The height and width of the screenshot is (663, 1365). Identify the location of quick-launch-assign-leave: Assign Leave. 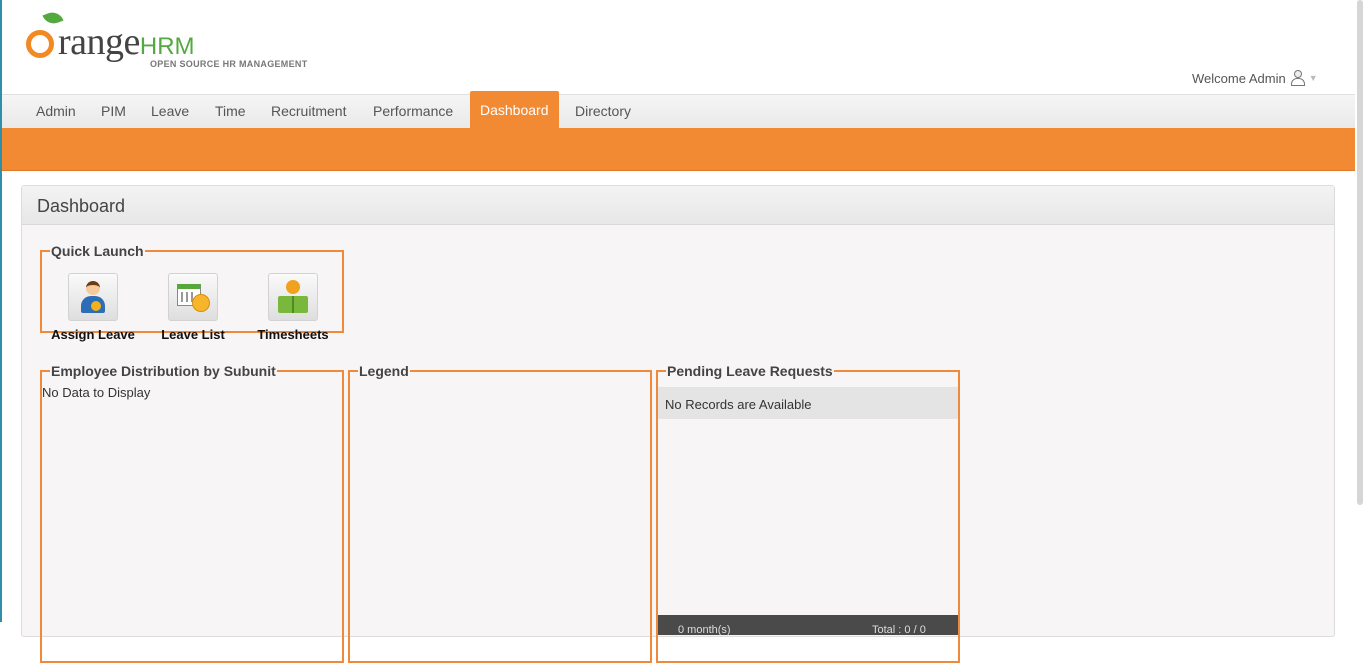
(93, 307).